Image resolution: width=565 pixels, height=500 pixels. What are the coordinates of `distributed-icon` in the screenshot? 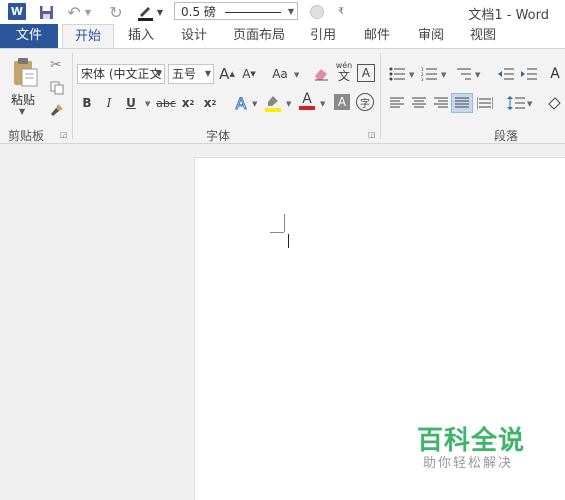 It's located at (485, 103).